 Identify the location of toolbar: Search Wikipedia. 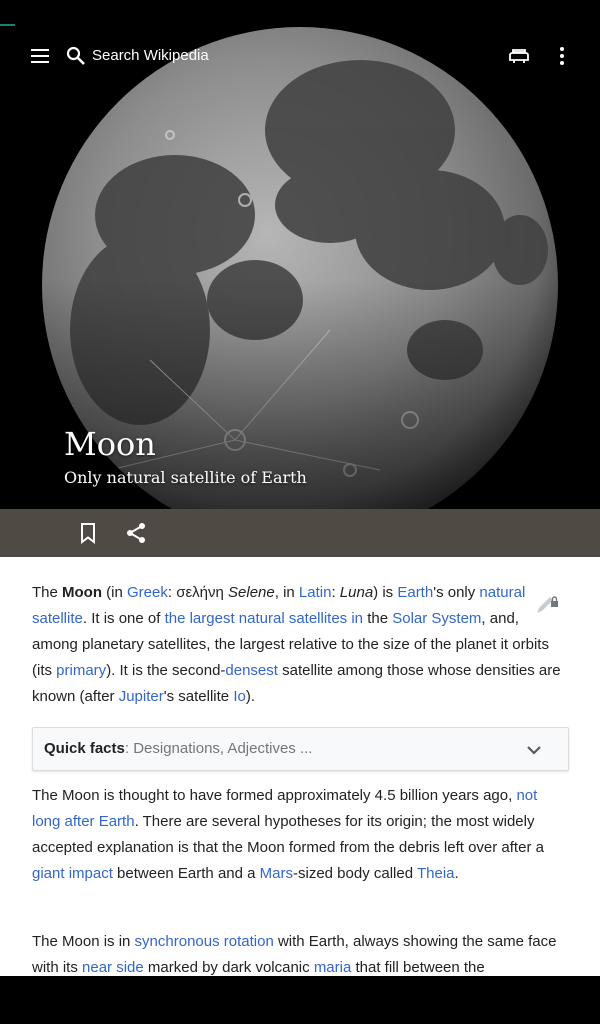
(300, 56).